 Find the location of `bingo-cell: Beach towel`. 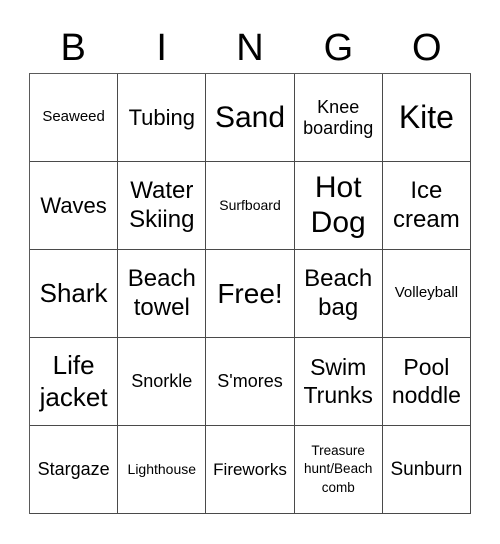

bingo-cell: Beach towel is located at coordinates (162, 294).